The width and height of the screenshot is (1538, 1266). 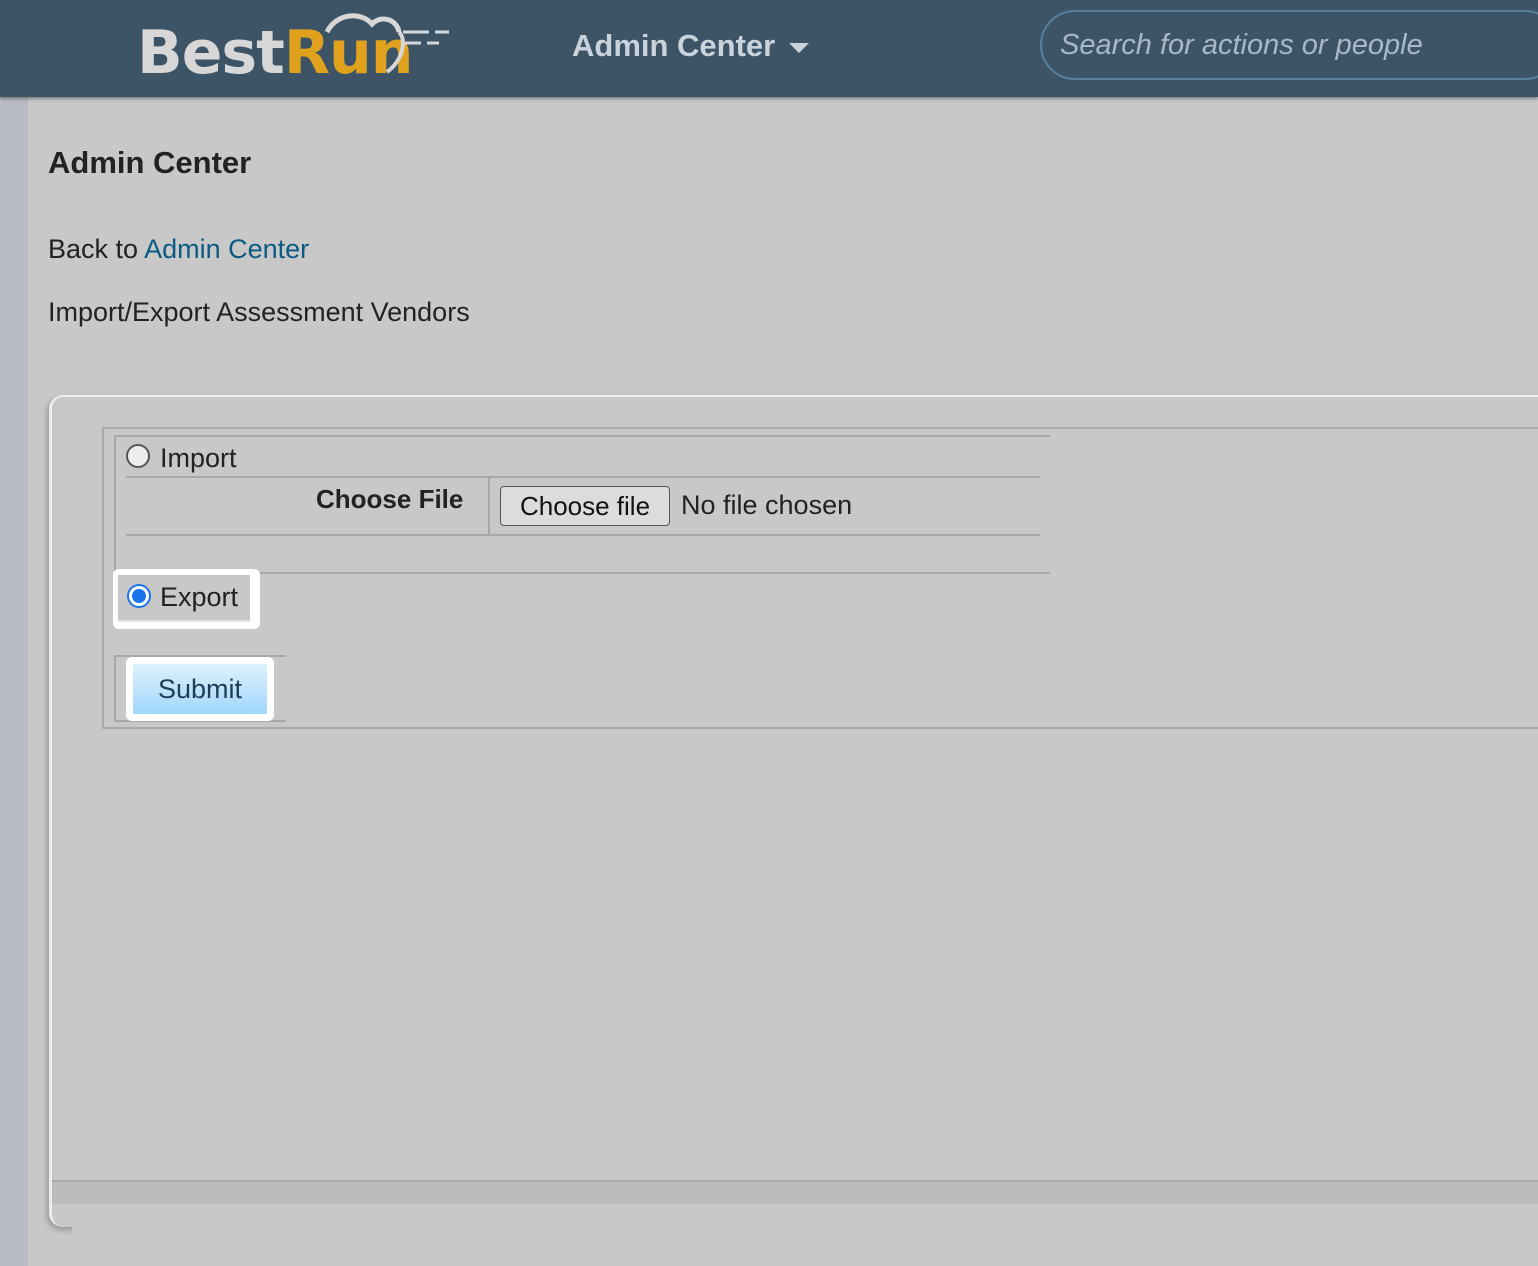 I want to click on export-radio, so click(x=139, y=596).